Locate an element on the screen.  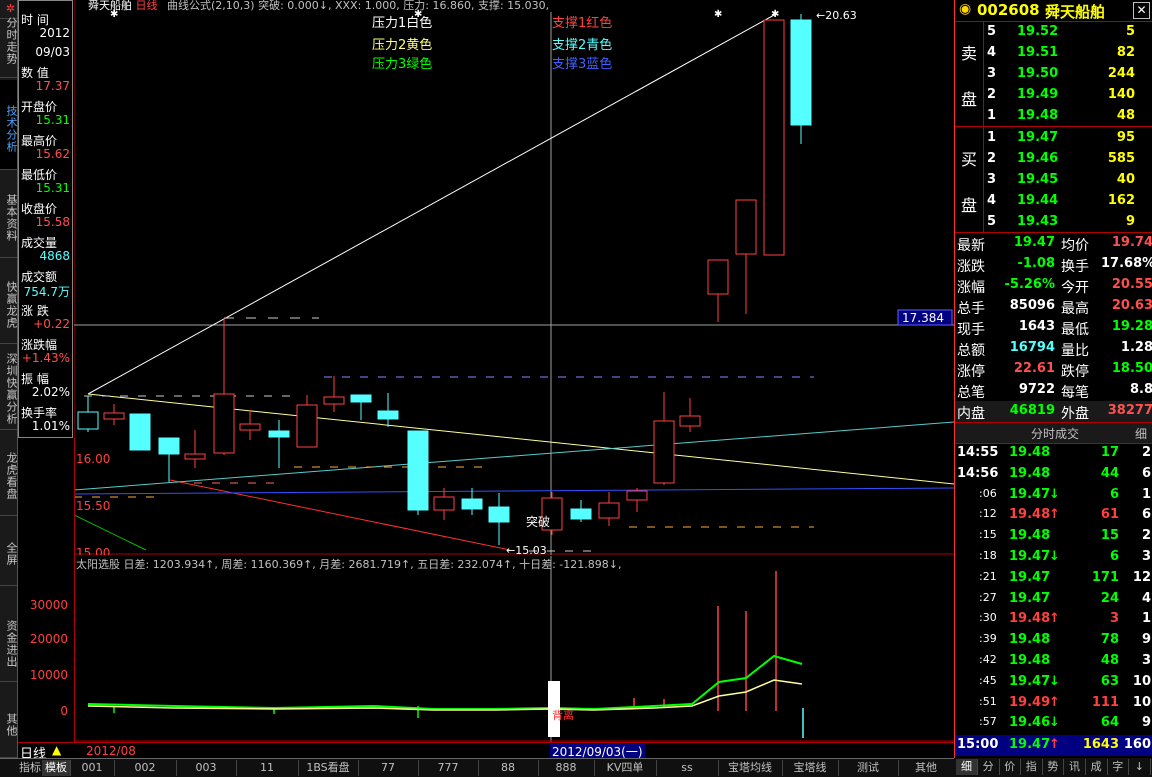
bottom-tab: 1BS看盘 is located at coordinates (328, 768).